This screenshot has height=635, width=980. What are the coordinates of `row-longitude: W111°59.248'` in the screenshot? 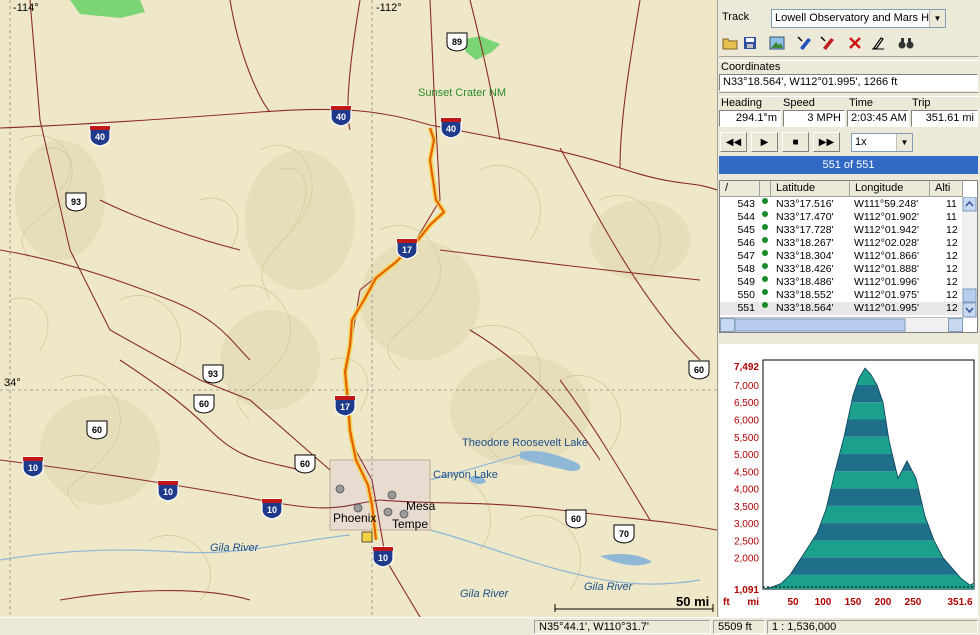 It's located at (886, 204).